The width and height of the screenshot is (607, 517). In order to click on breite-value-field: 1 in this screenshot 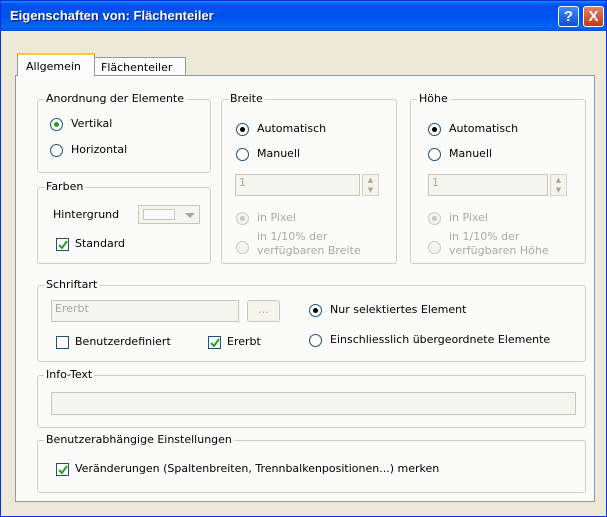, I will do `click(297, 185)`.